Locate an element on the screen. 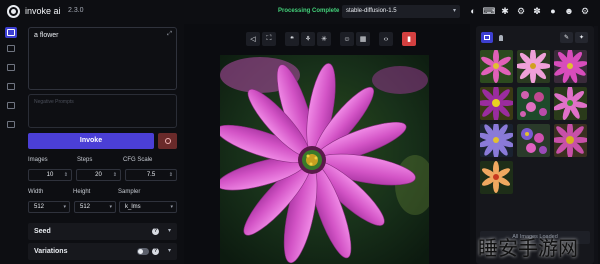 The width and height of the screenshot is (600, 264). gallery-scrollbar is located at coordinates (596, 145).